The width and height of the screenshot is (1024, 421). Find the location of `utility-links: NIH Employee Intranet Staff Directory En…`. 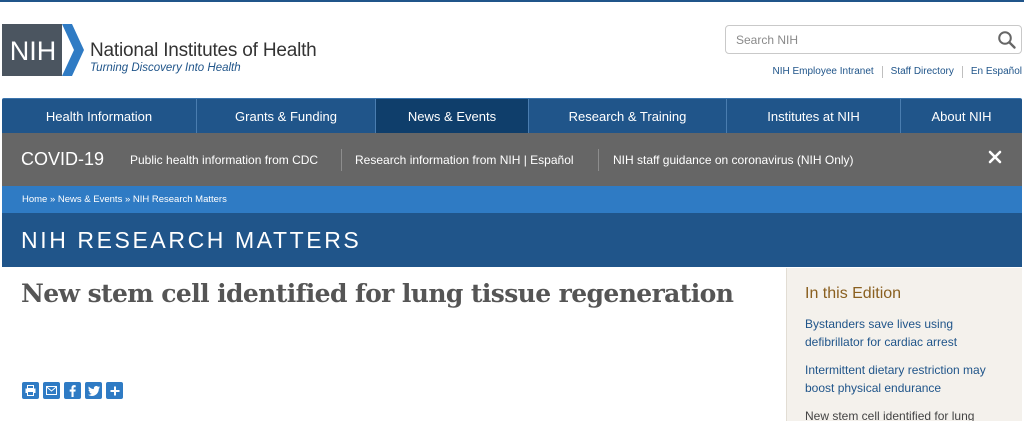

utility-links: NIH Employee Intranet Staff Directory En… is located at coordinates (893, 72).